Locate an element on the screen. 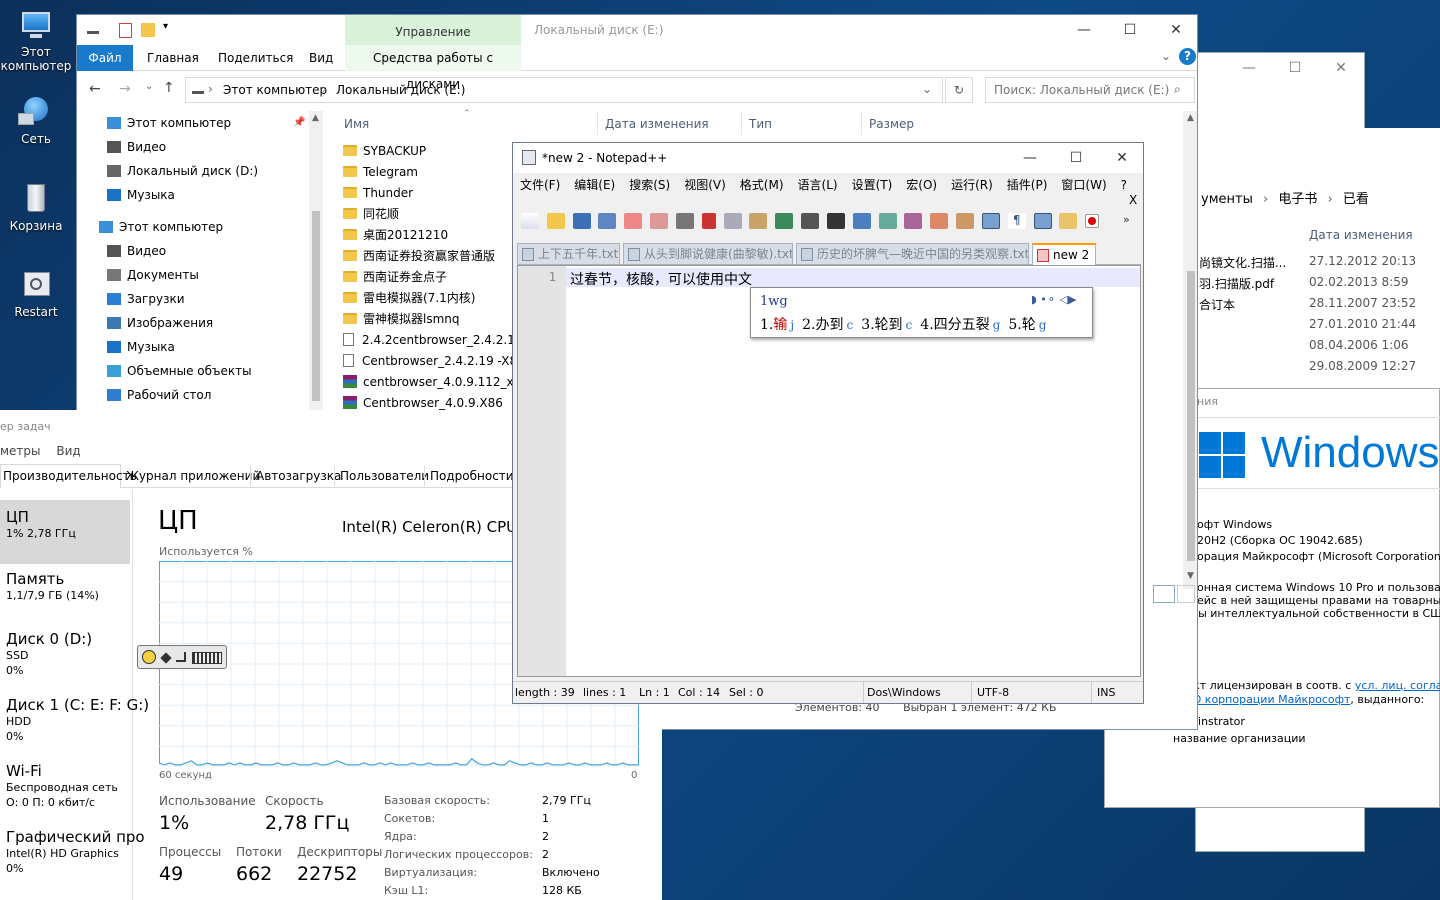  ime-prev-page-icon: ◁ is located at coordinates (1064, 299).